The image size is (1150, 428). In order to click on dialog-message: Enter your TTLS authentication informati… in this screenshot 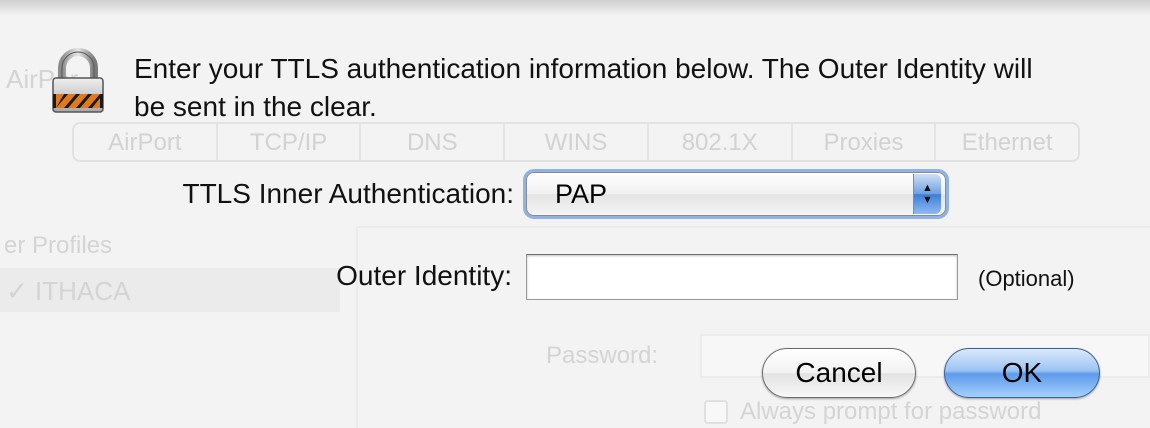, I will do `click(583, 87)`.